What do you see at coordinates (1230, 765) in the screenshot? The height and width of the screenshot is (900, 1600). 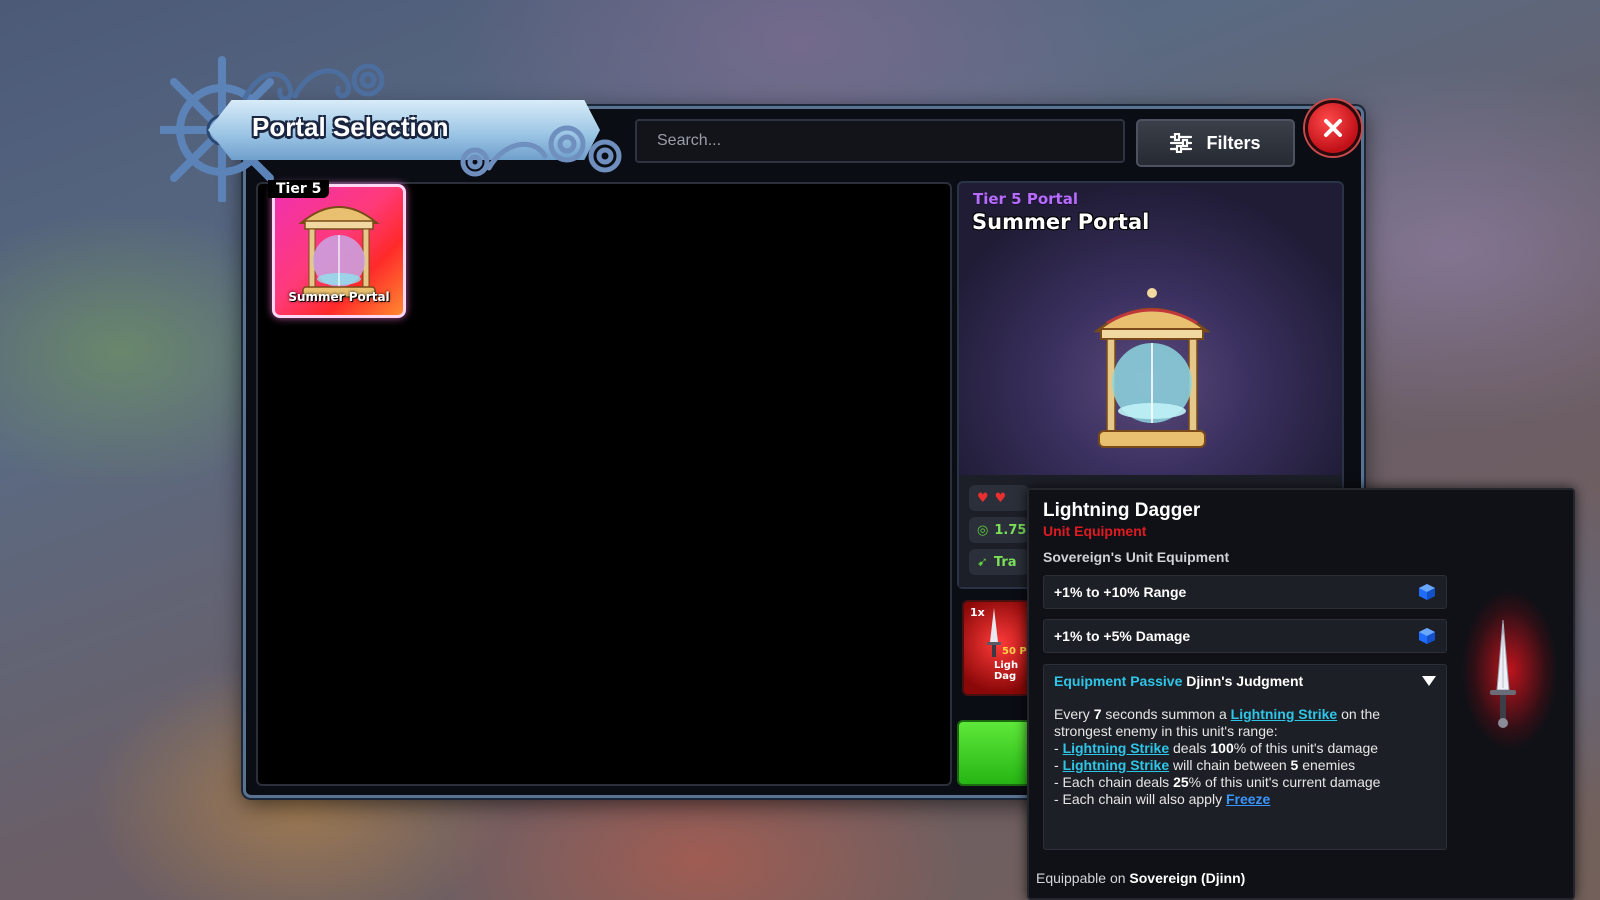 I see `text: will chain between` at bounding box center [1230, 765].